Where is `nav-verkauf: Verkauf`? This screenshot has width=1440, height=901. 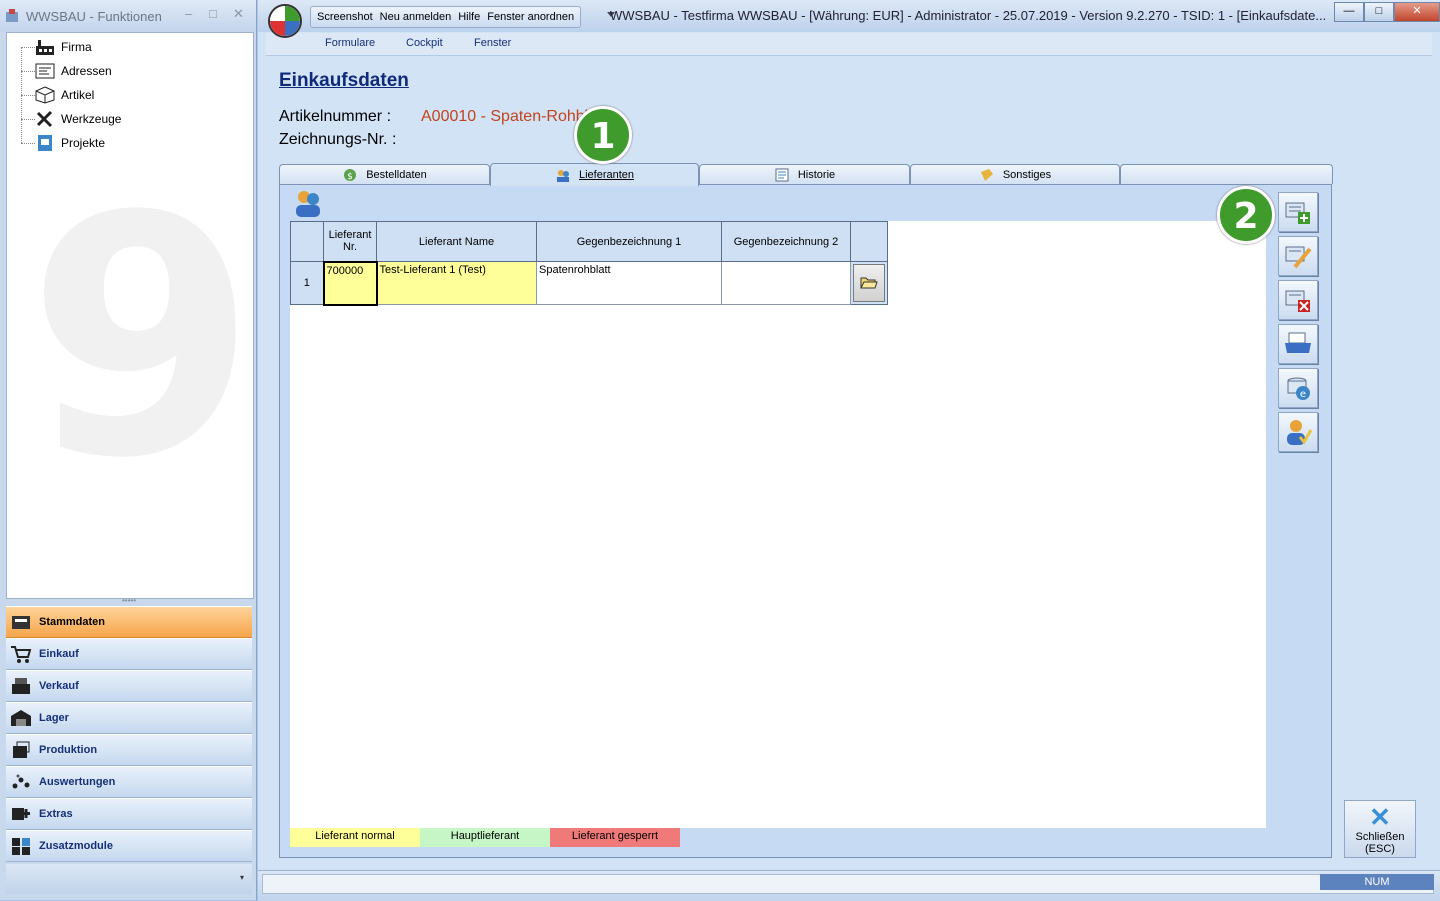 nav-verkauf: Verkauf is located at coordinates (129, 686).